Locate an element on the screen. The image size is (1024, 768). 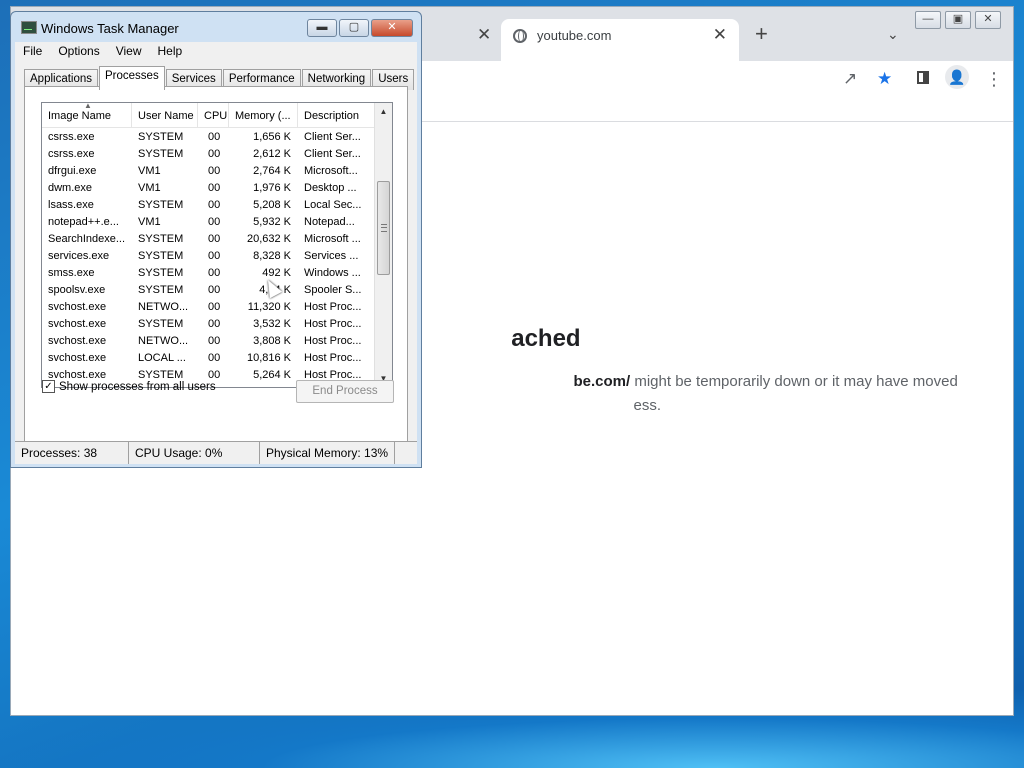
show-all-processes-option: ✓ Show processes from all users is located at coordinates (129, 386).